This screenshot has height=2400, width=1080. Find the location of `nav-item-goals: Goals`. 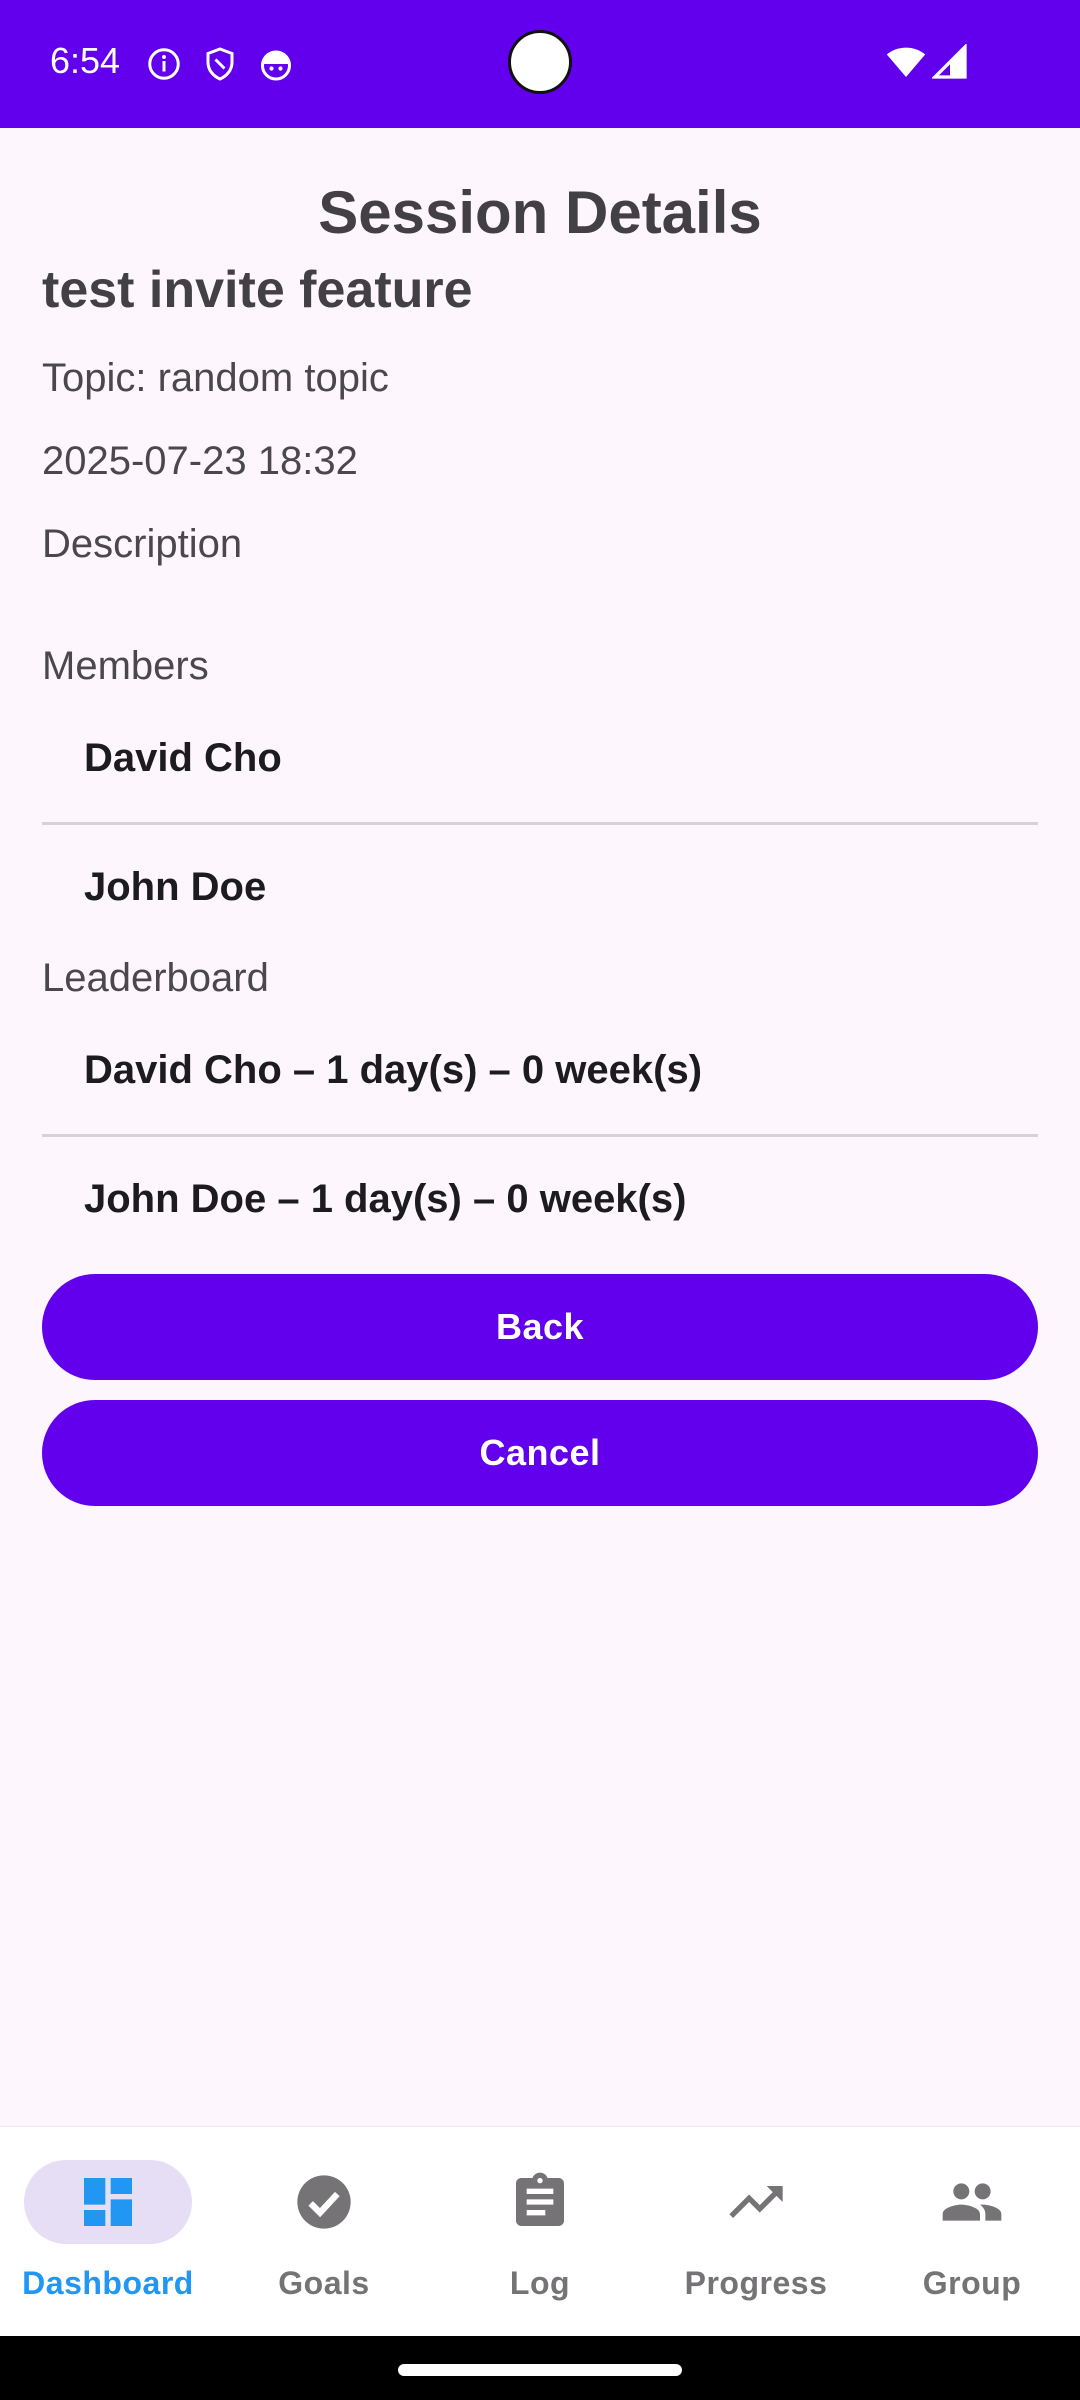

nav-item-goals: Goals is located at coordinates (324, 2232).